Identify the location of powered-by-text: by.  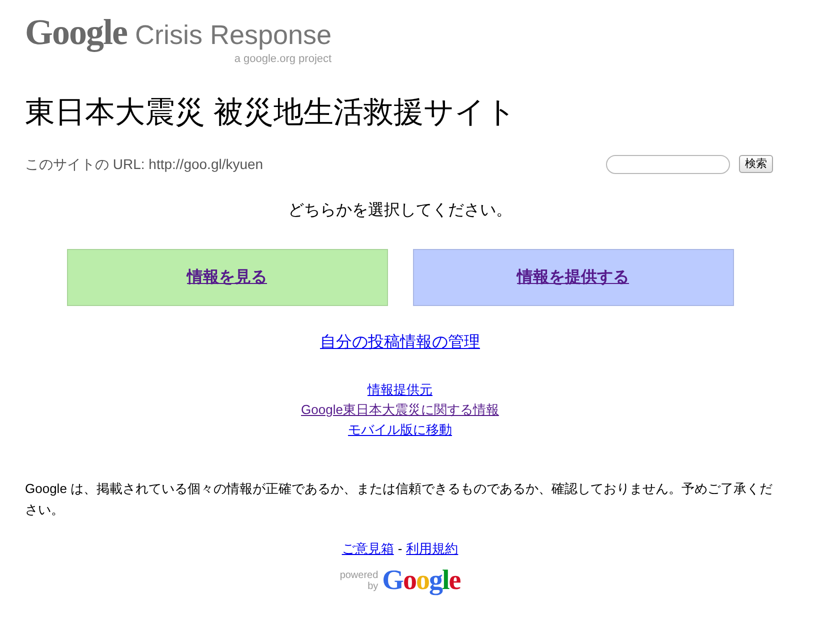
(373, 586).